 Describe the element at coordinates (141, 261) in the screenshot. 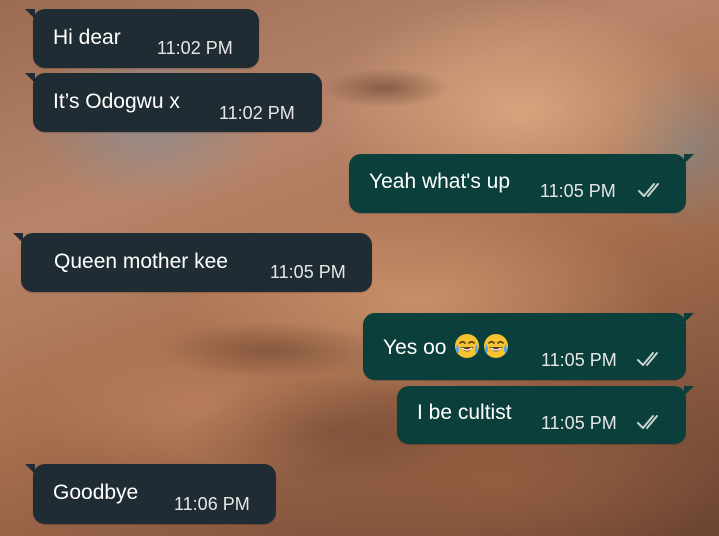

I see `message-text: Queen mother kee` at that location.